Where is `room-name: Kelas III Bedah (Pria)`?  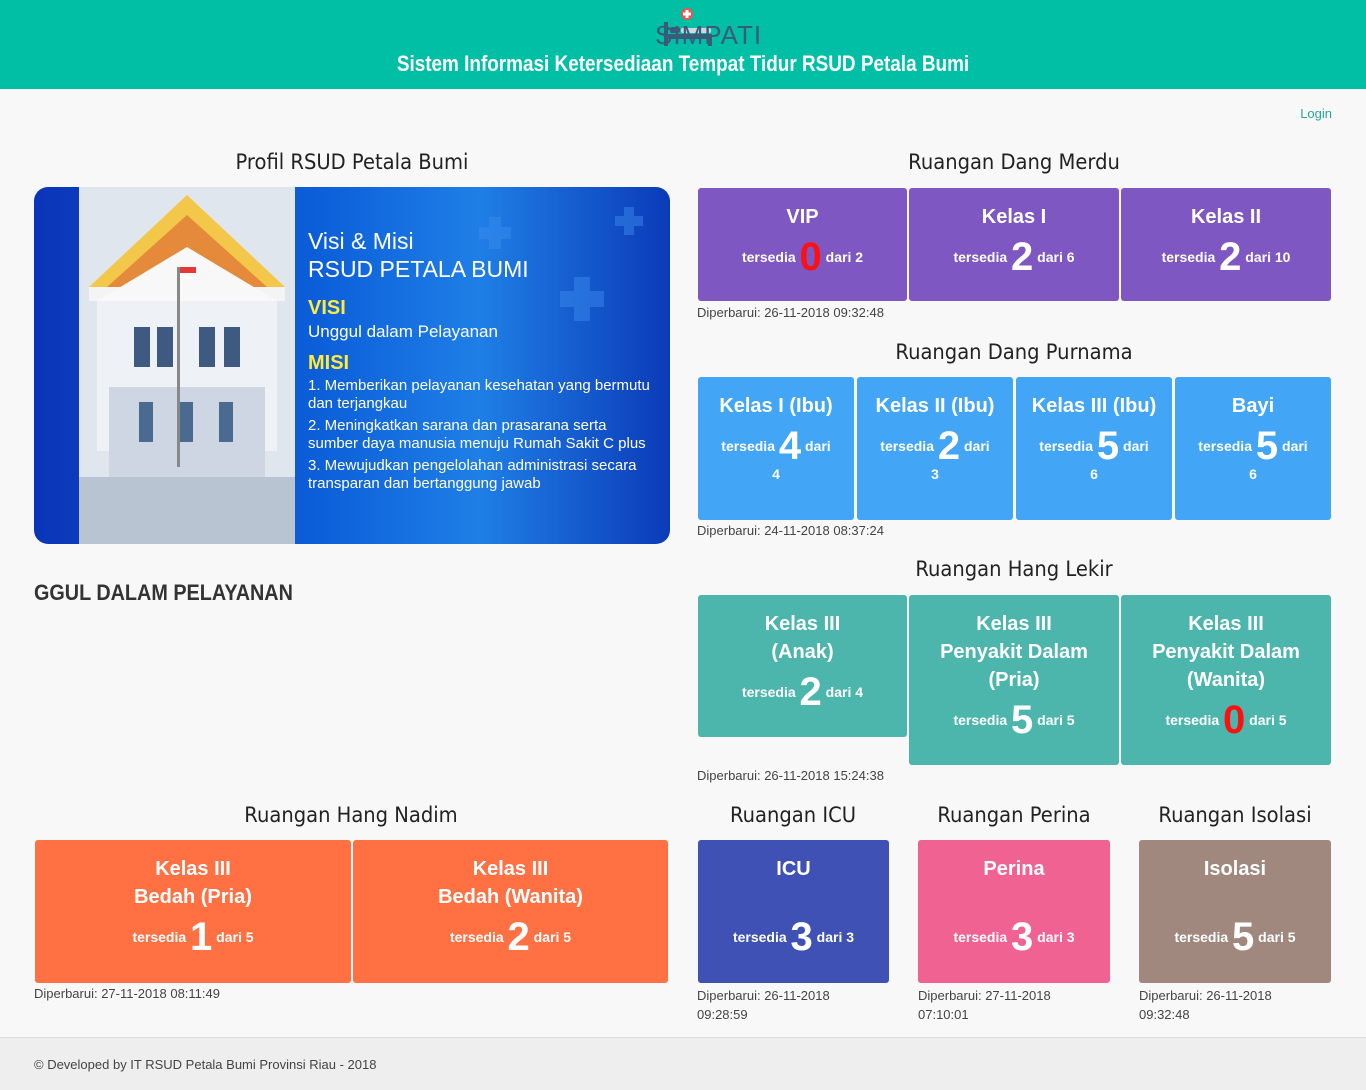
room-name: Kelas III Bedah (Pria) is located at coordinates (193, 883).